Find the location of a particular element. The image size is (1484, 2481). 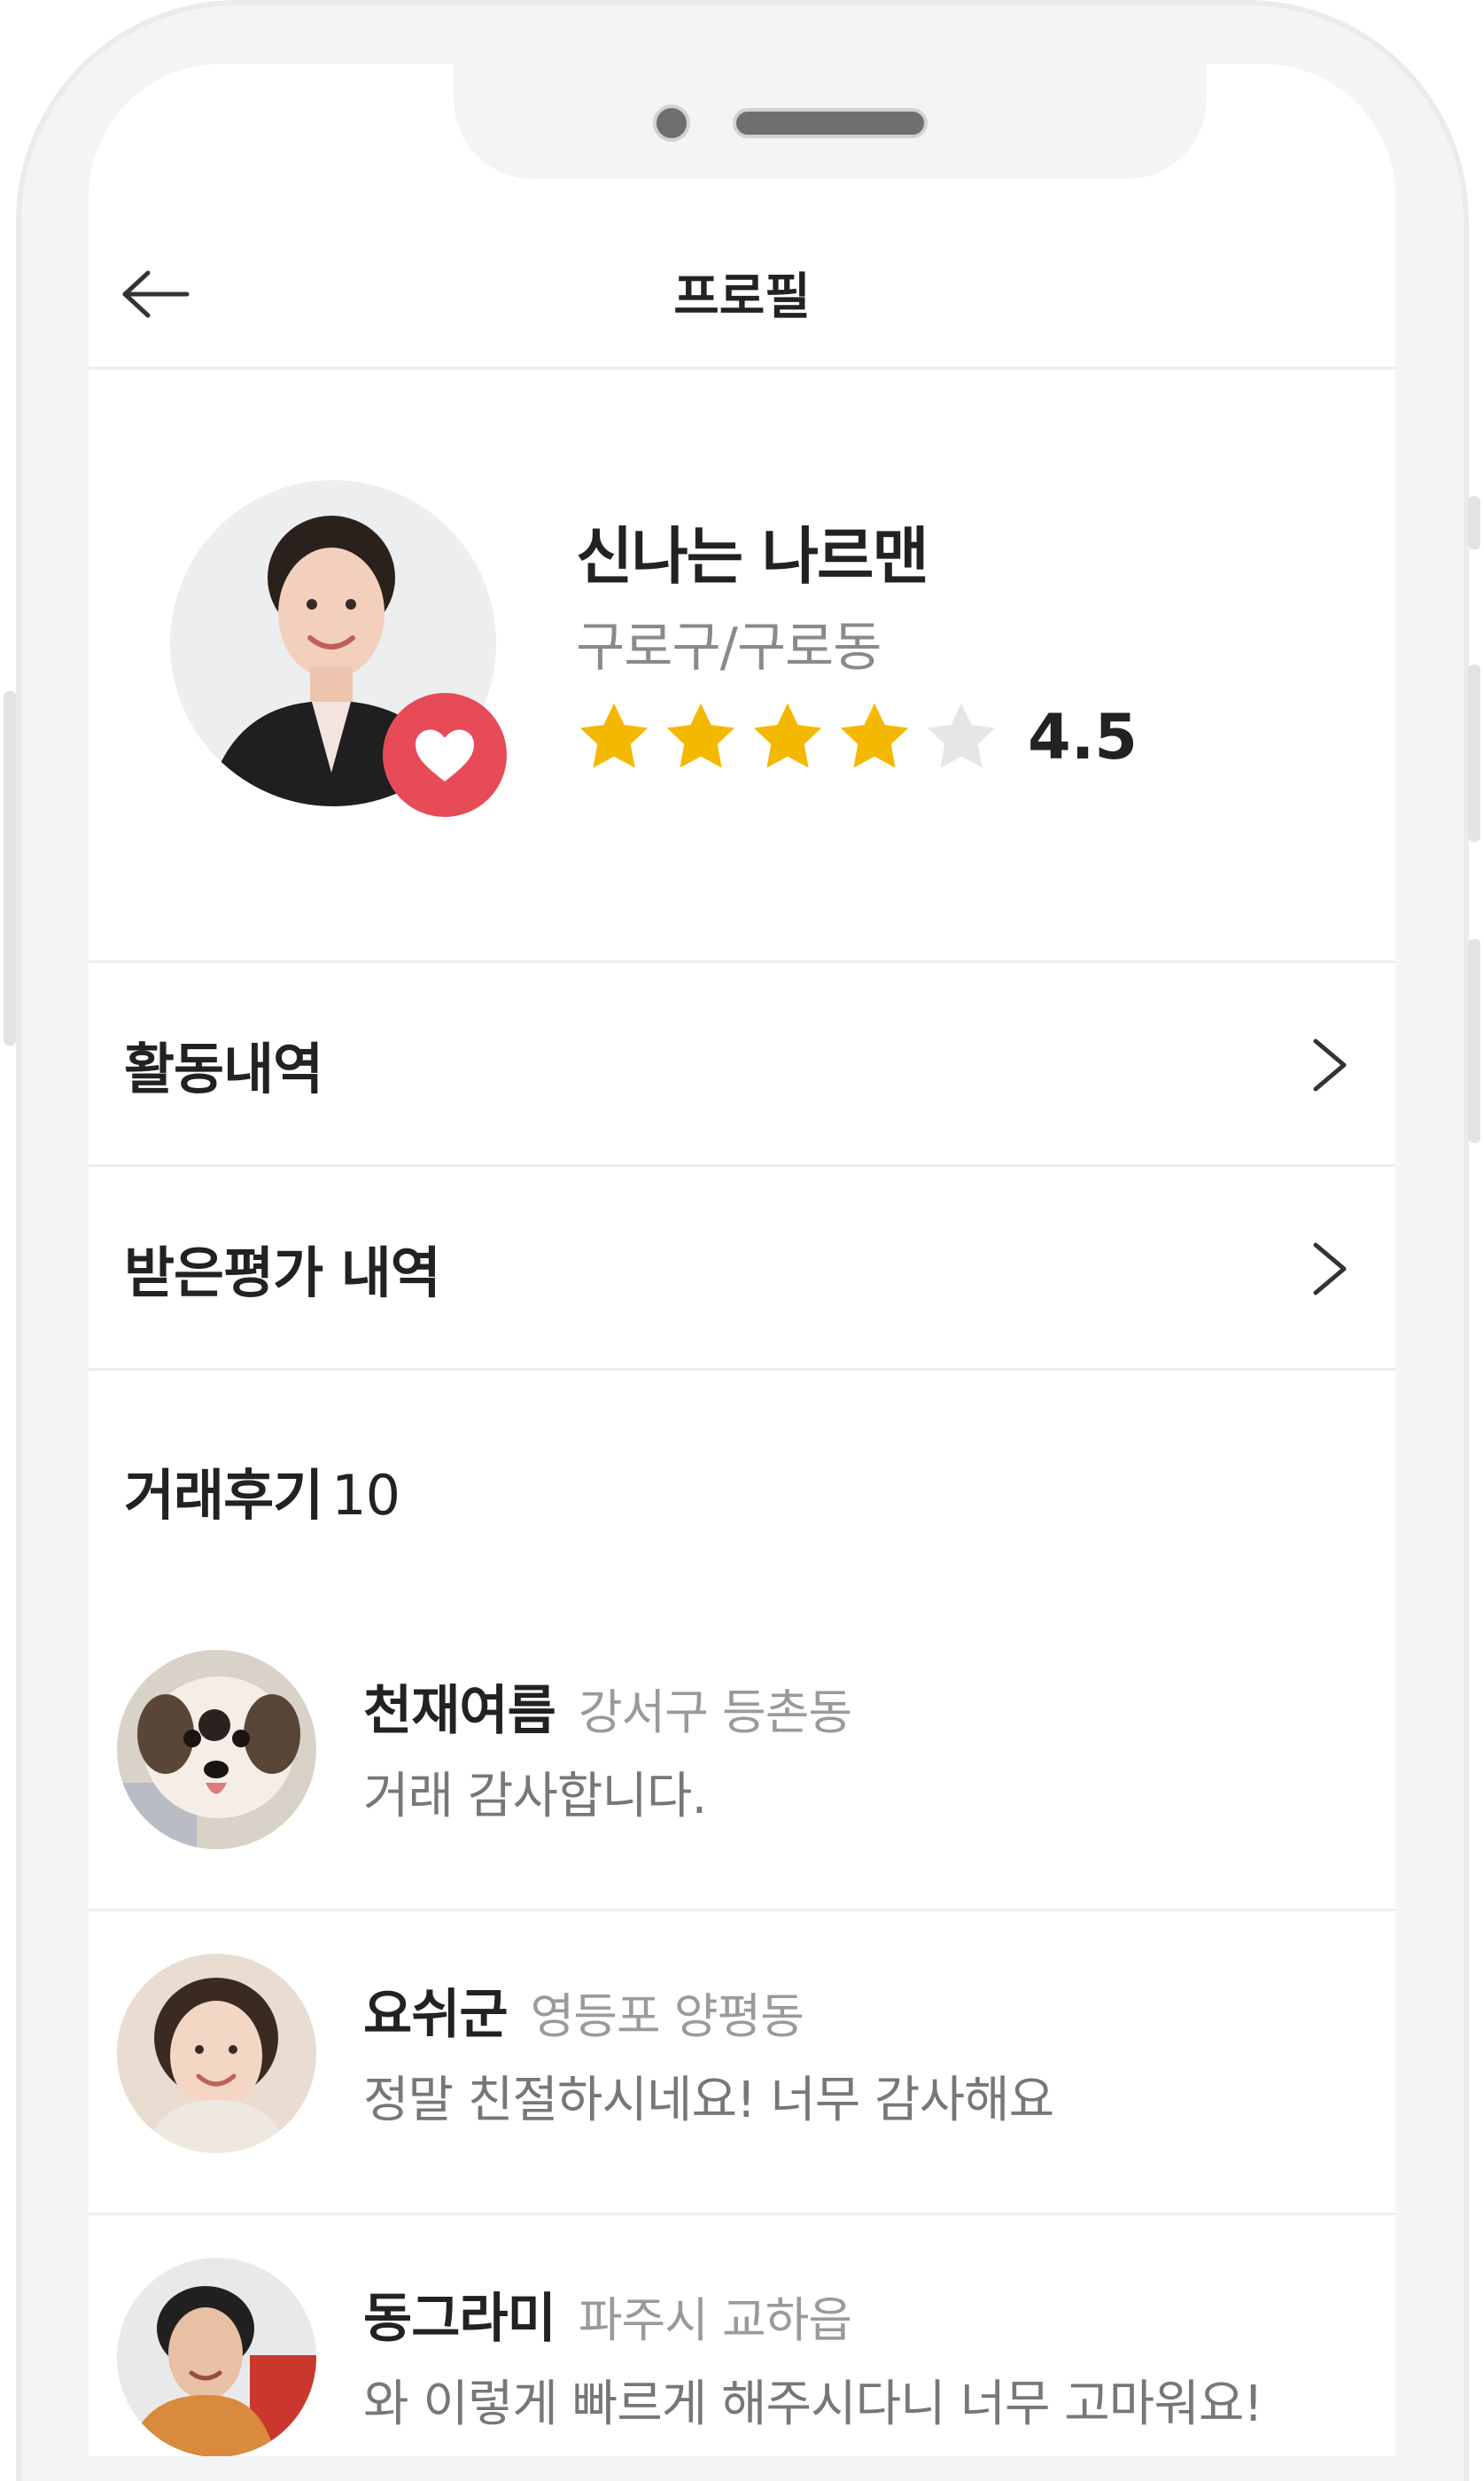

review-item: 천재여름 강서구 등촌동 거래 감사합니다. is located at coordinates (742, 1760).